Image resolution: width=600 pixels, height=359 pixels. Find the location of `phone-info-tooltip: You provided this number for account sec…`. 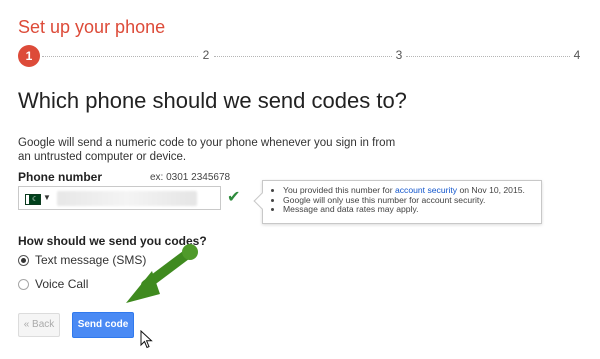

phone-info-tooltip: You provided this number for account sec… is located at coordinates (397, 202).